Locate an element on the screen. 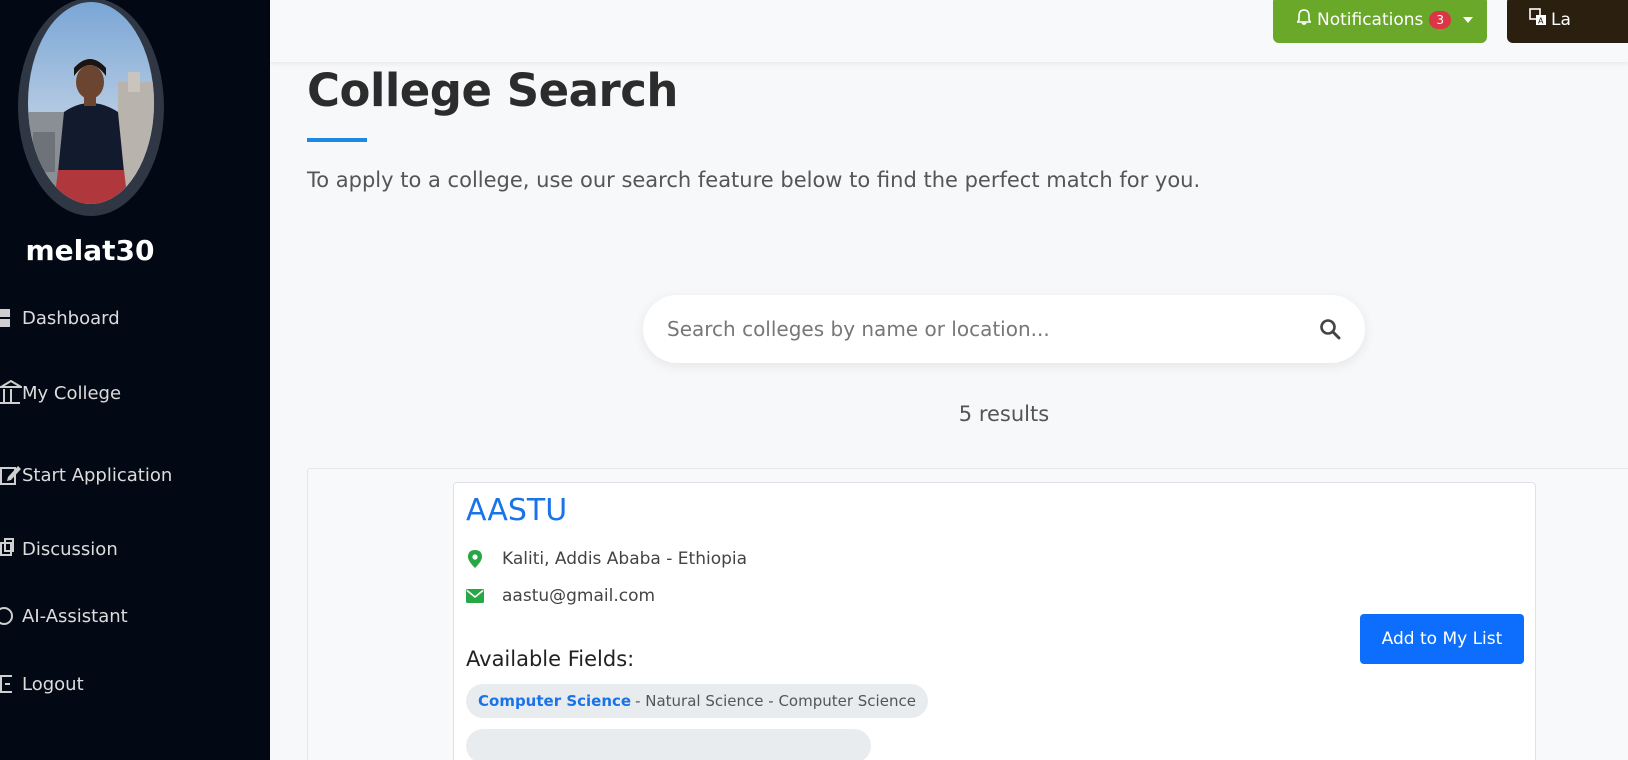 This screenshot has height=760, width=1628. sidebar-item-dashboard: Dashboard is located at coordinates (60, 318).